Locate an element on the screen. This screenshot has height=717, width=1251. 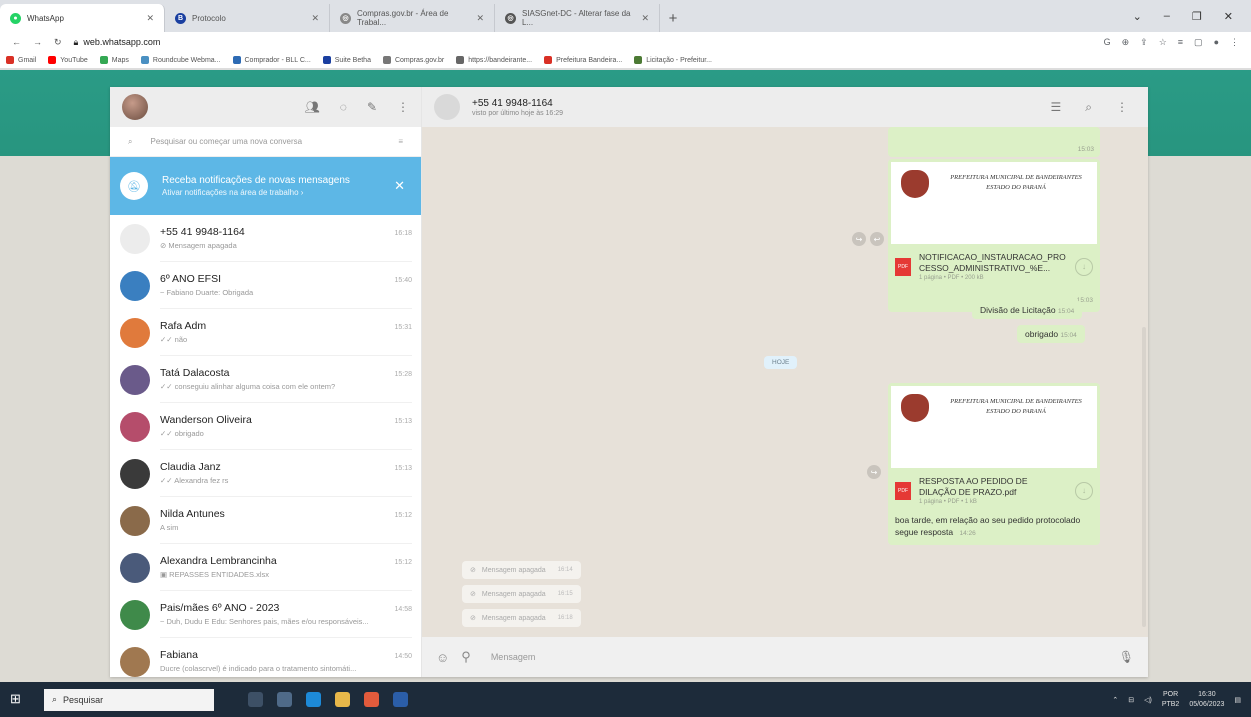
reload-icon: ↻ is located at coordinates (58, 42).